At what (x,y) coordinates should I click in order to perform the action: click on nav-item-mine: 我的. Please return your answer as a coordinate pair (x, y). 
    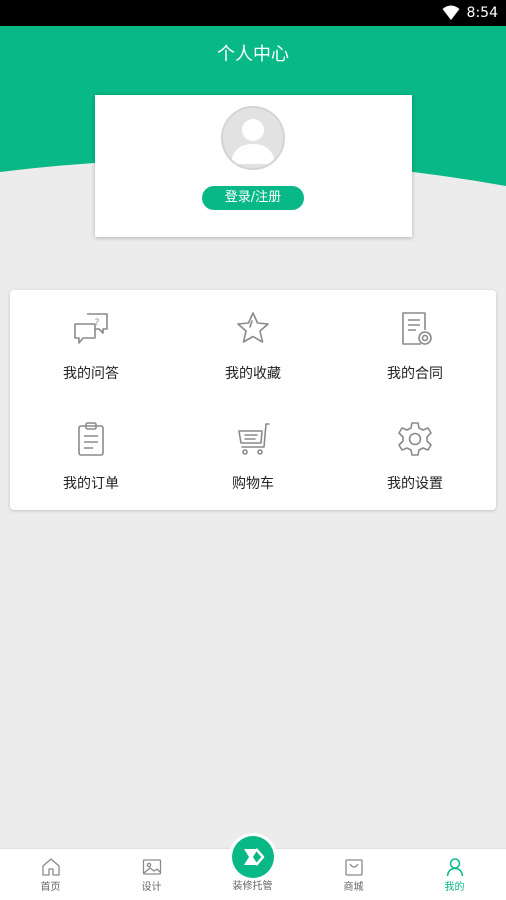
    Looking at the image, I should click on (454, 874).